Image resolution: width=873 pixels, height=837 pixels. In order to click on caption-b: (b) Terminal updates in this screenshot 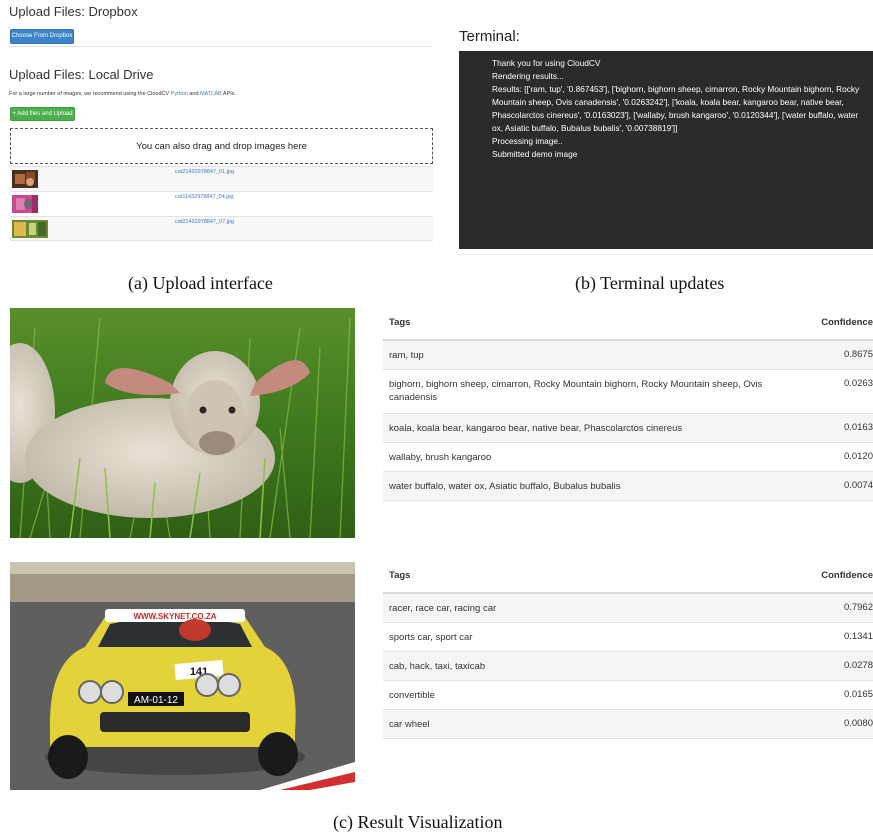, I will do `click(650, 283)`.